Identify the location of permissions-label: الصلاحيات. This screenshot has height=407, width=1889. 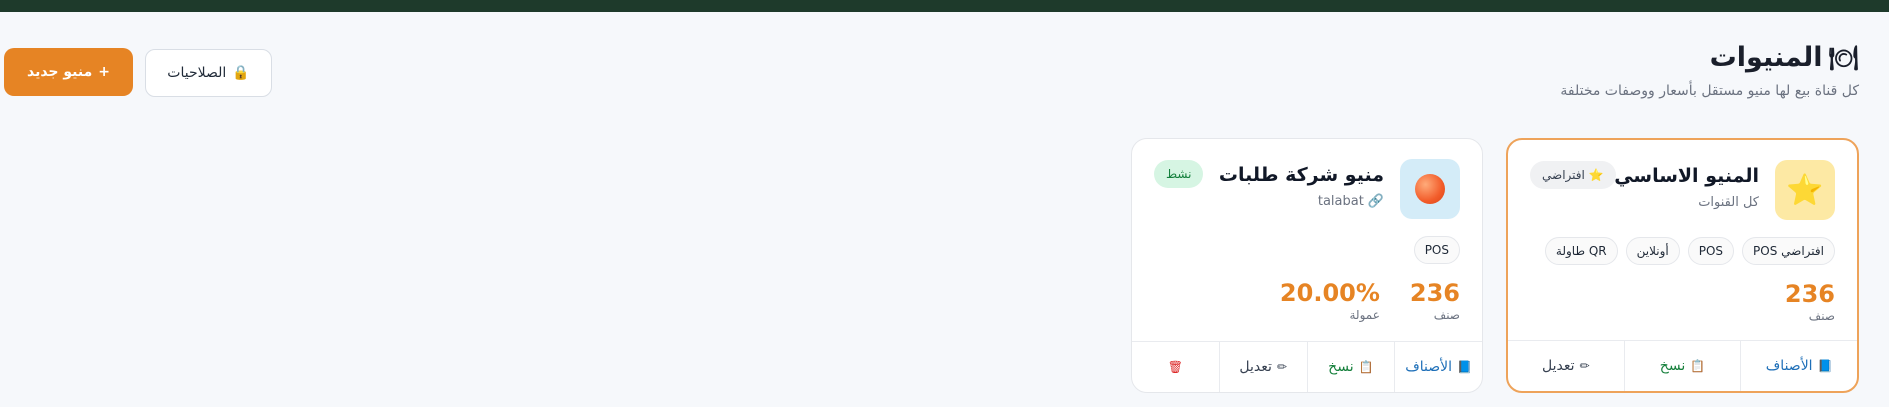
(197, 73).